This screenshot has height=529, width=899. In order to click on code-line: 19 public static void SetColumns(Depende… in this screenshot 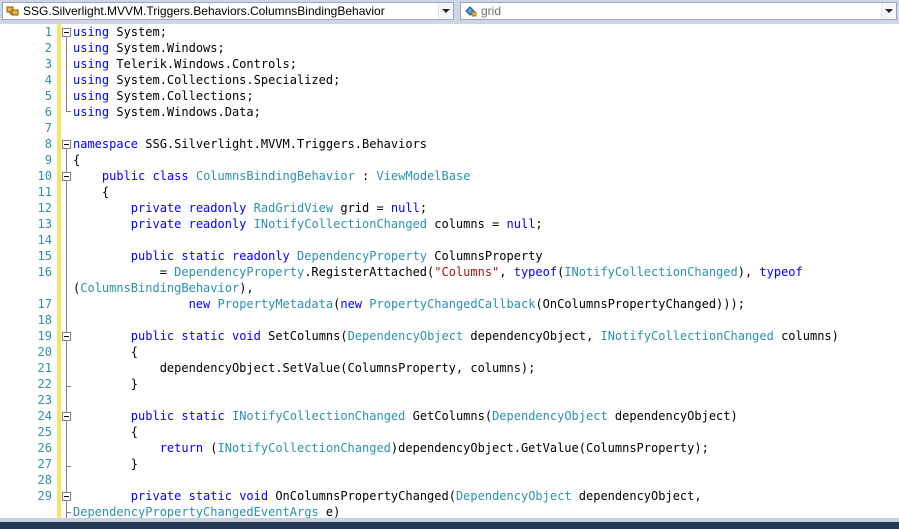, I will do `click(449, 336)`.